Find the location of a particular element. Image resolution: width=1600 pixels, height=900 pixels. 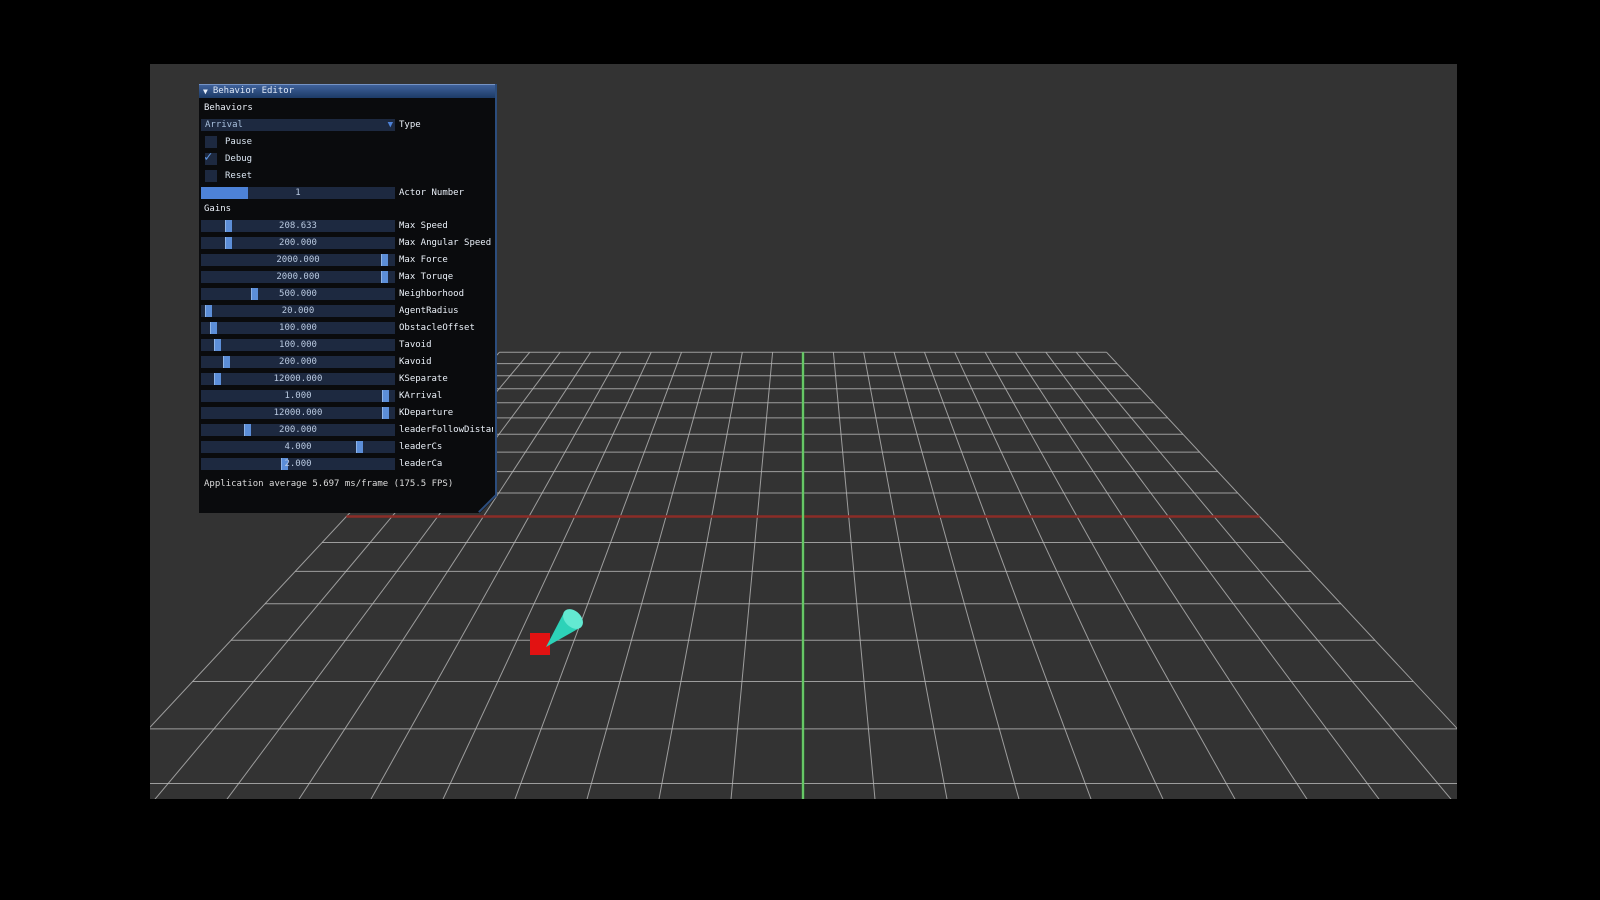

checkbox-label: Reset is located at coordinates (239, 176).